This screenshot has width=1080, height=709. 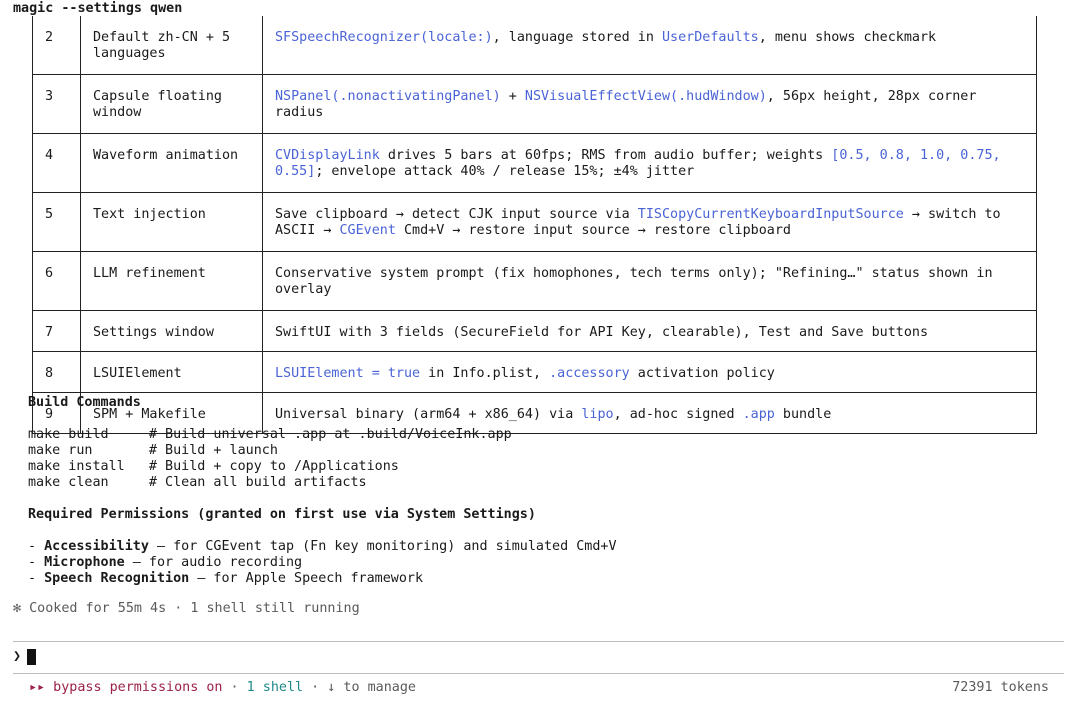 I want to click on permission-name: Speech Recognition, so click(x=117, y=578).